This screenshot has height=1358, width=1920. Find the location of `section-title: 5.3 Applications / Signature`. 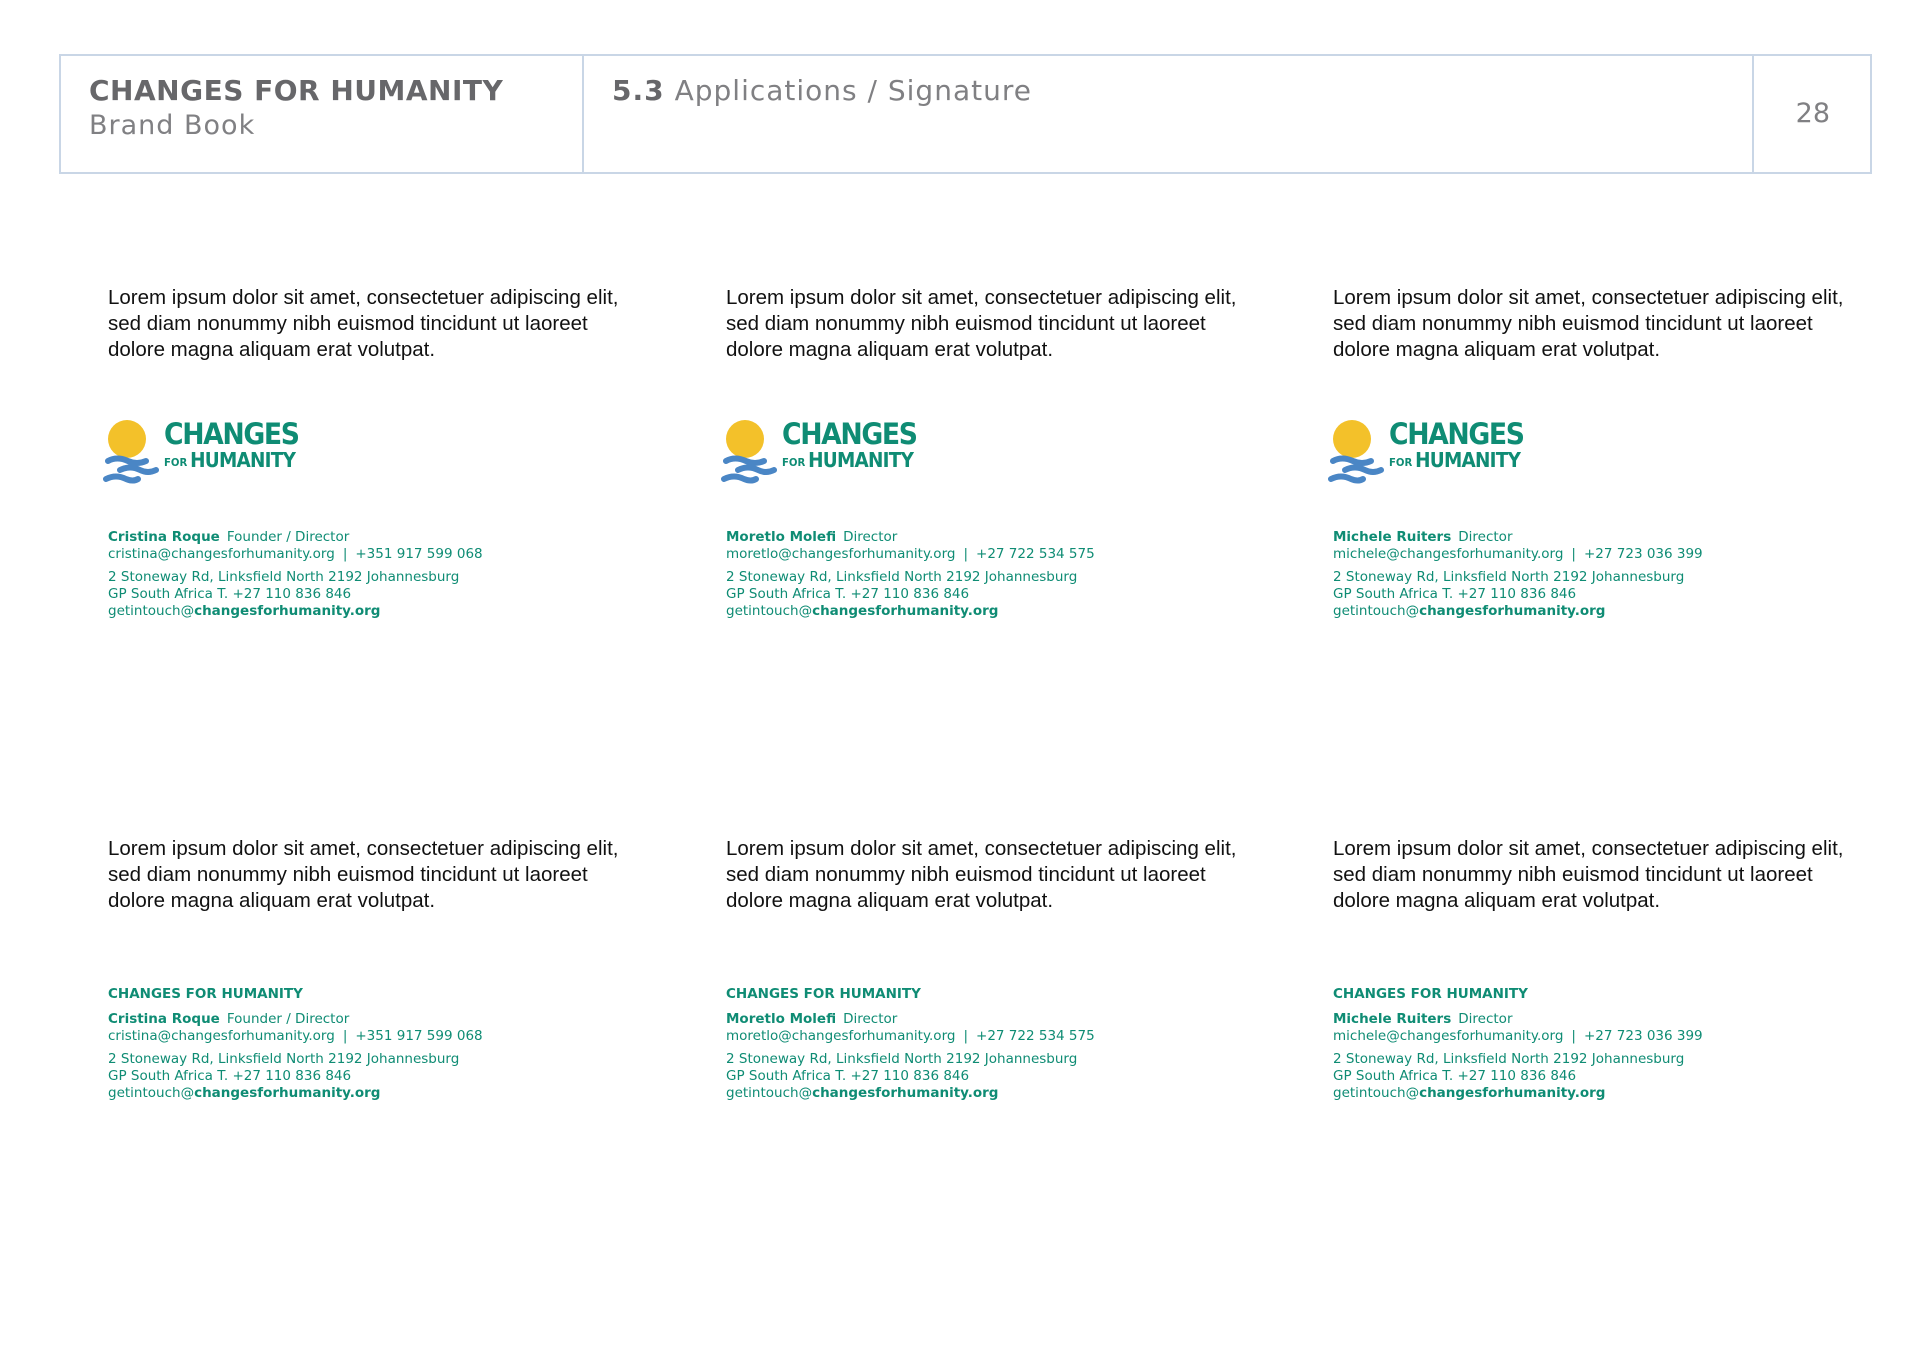

section-title: 5.3 Applications / Signature is located at coordinates (822, 90).